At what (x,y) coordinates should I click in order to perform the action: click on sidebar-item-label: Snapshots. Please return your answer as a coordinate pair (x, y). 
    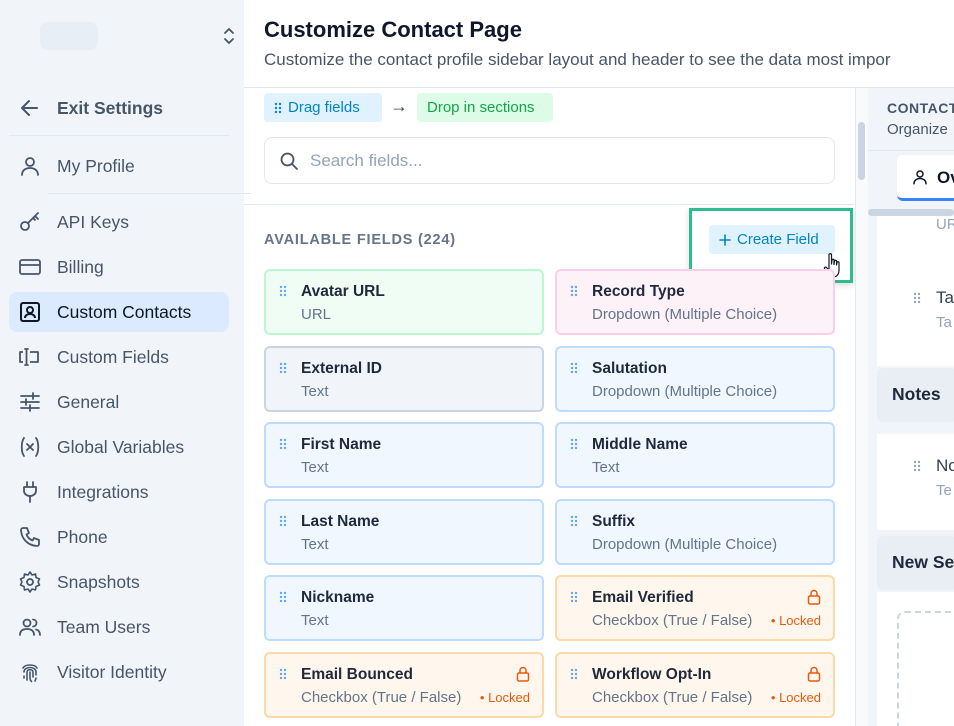
    Looking at the image, I should click on (98, 582).